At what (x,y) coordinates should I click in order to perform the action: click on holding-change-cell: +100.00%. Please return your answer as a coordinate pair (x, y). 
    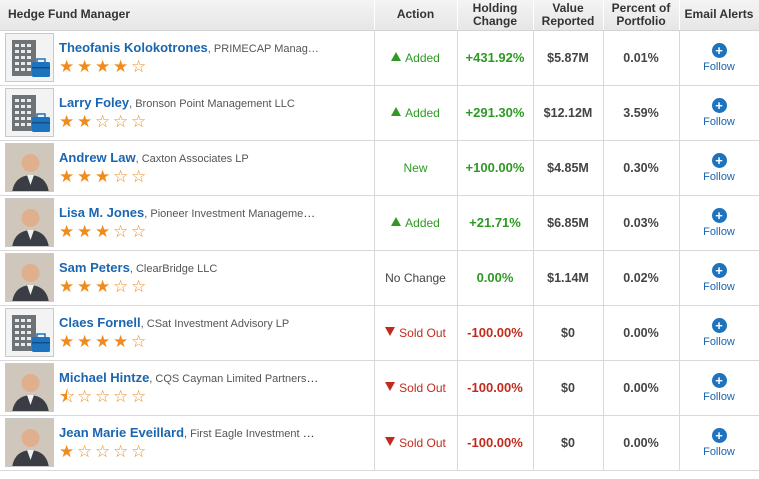
    Looking at the image, I should click on (495, 168).